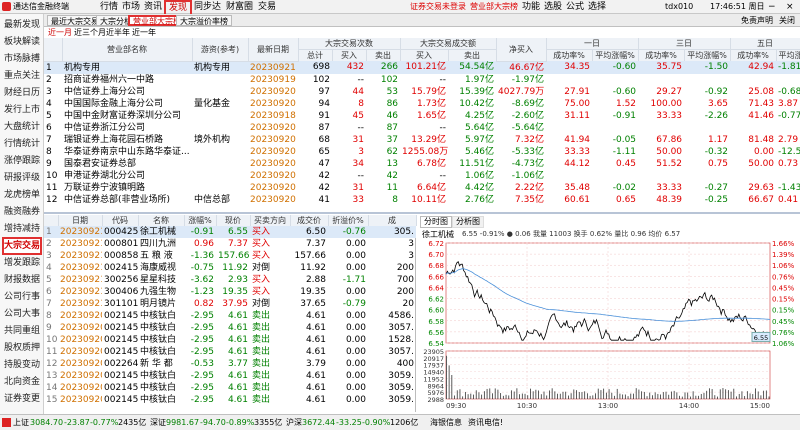 The height and width of the screenshot is (430, 800). What do you see at coordinates (309, 220) in the screenshot?
I see `col-detail-deal-price: 成交价` at bounding box center [309, 220].